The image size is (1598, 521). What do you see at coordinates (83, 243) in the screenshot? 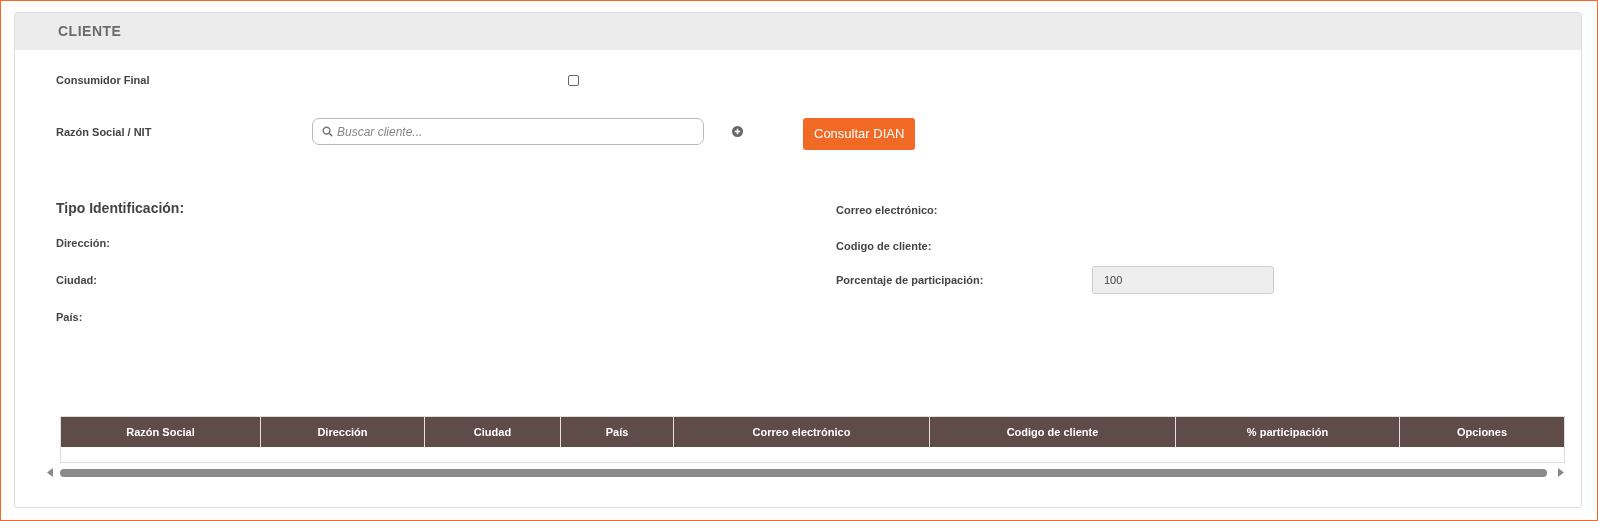
I see `field-label: Dirección:` at bounding box center [83, 243].